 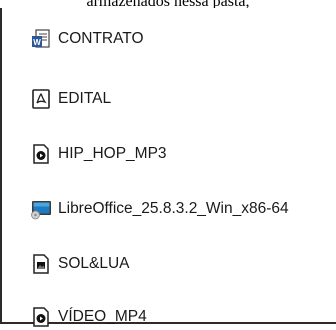 I want to click on file-item-video-mp4: VÍDEO_MP4, so click(x=88, y=317).